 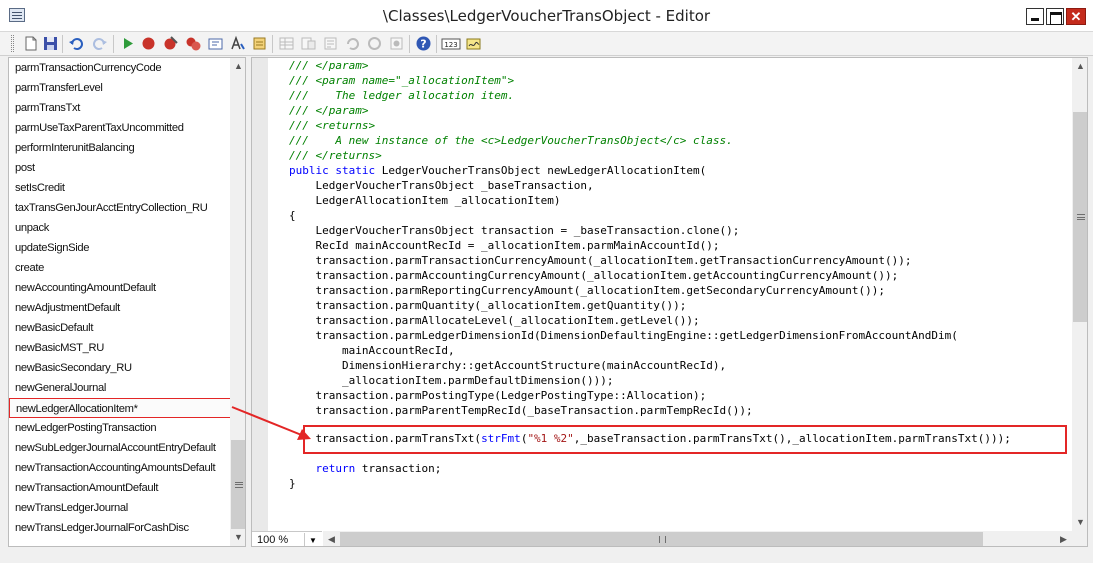 What do you see at coordinates (259, 43) in the screenshot?
I see `script-icon` at bounding box center [259, 43].